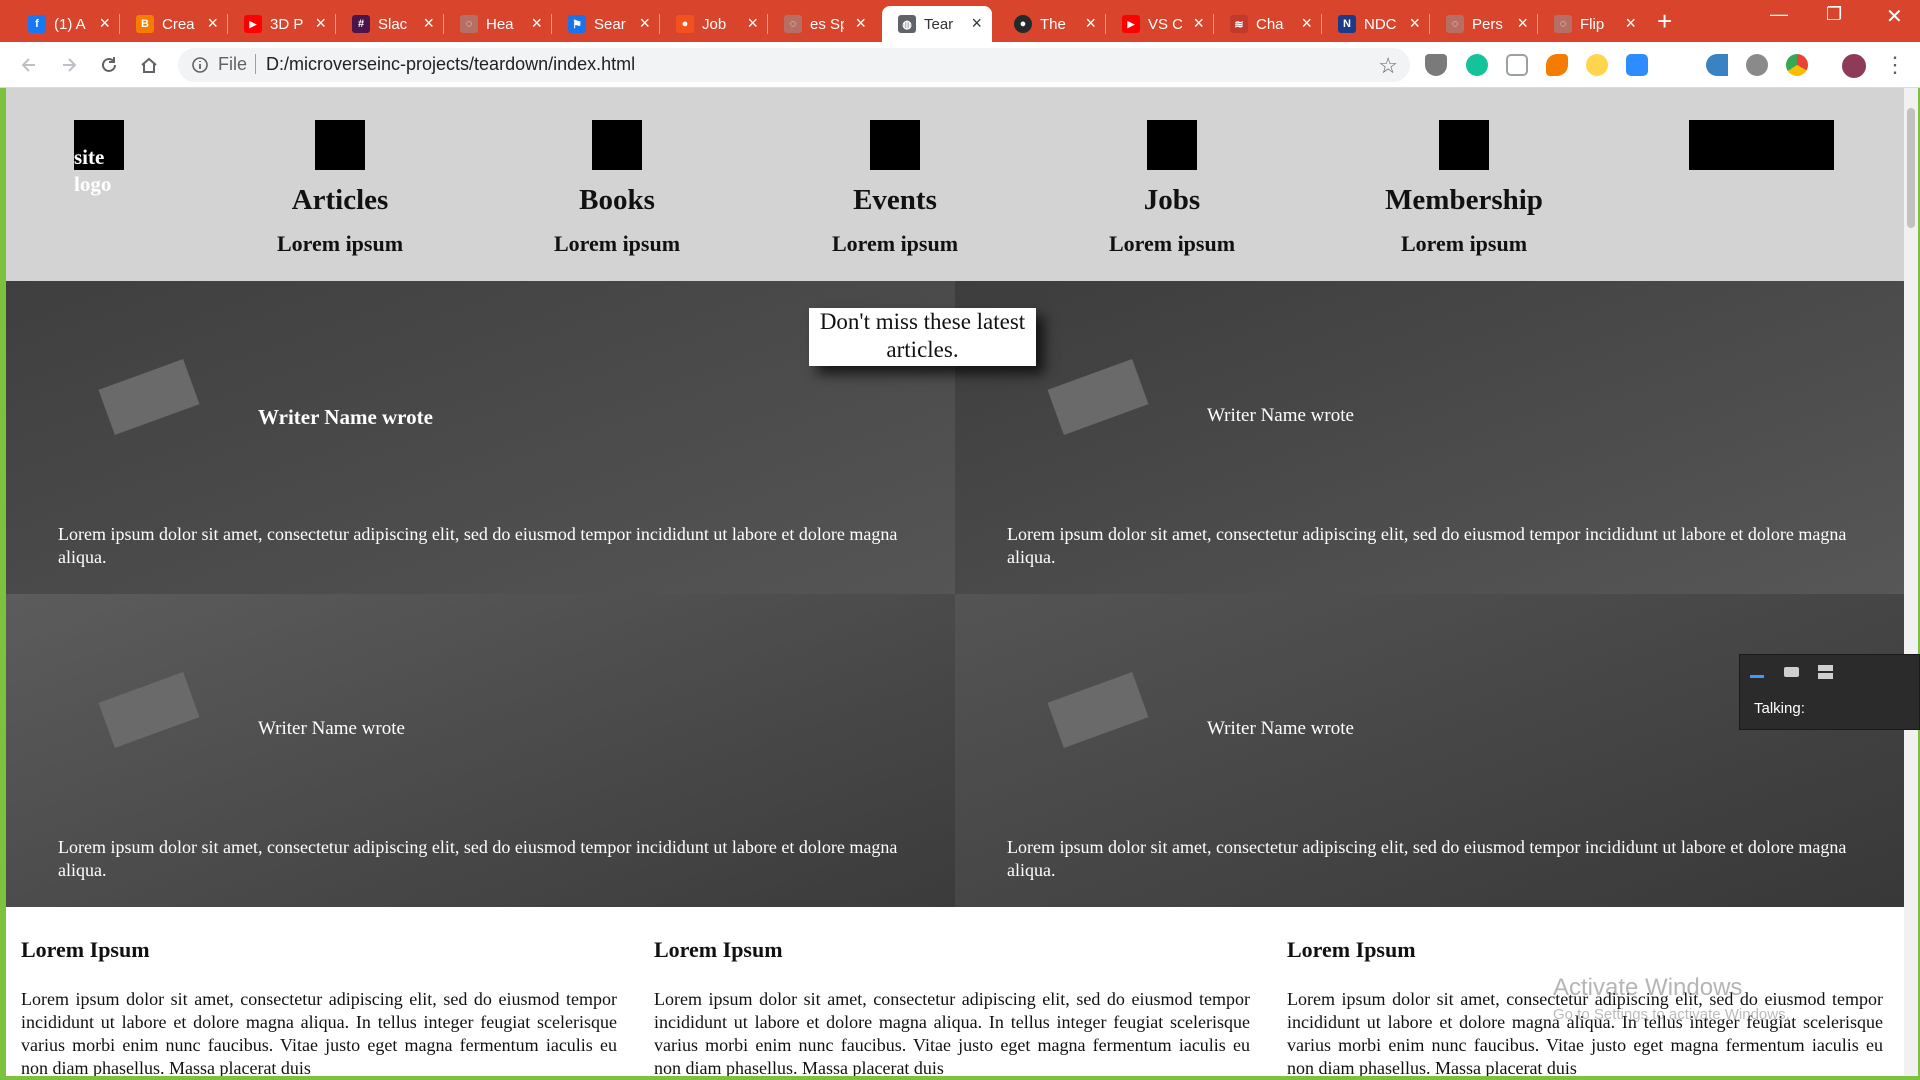  I want to click on paw-icon, so click(1557, 65).